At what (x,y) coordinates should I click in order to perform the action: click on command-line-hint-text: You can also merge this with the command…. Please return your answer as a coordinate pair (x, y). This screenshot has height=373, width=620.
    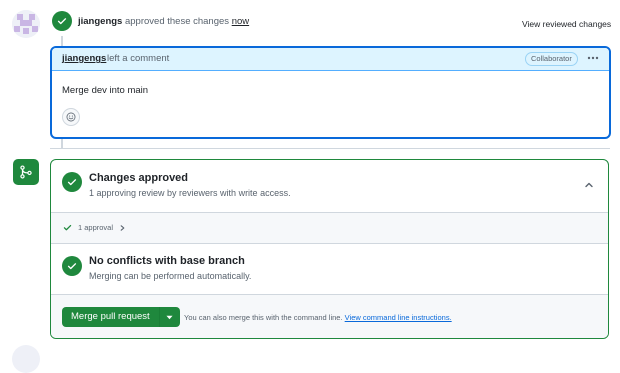
    Looking at the image, I should click on (263, 317).